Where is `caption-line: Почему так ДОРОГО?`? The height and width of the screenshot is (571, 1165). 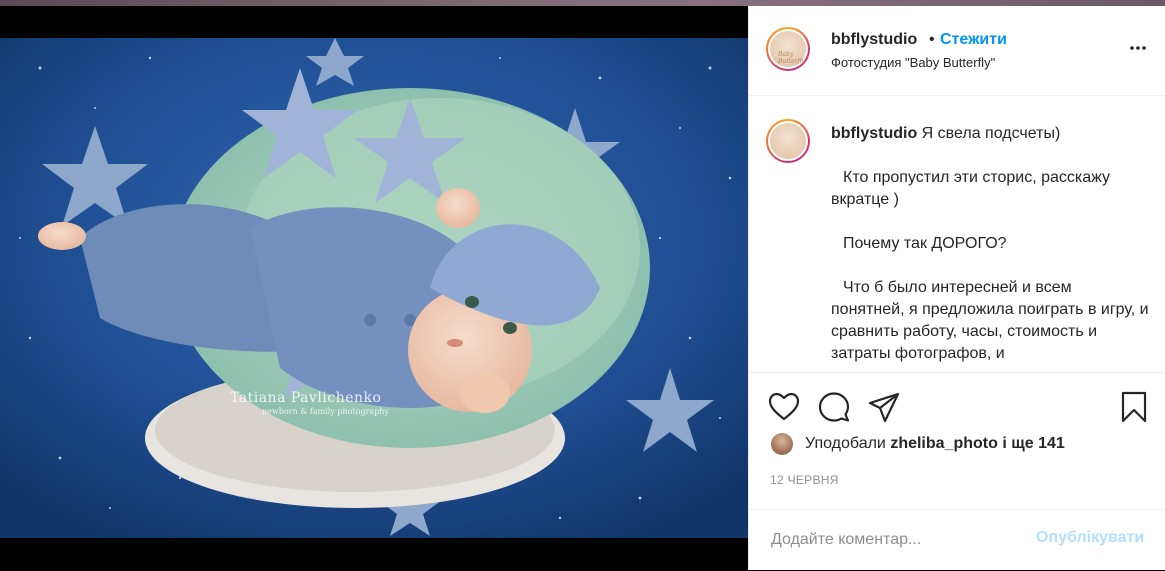 caption-line: Почему так ДОРОГО? is located at coordinates (925, 243).